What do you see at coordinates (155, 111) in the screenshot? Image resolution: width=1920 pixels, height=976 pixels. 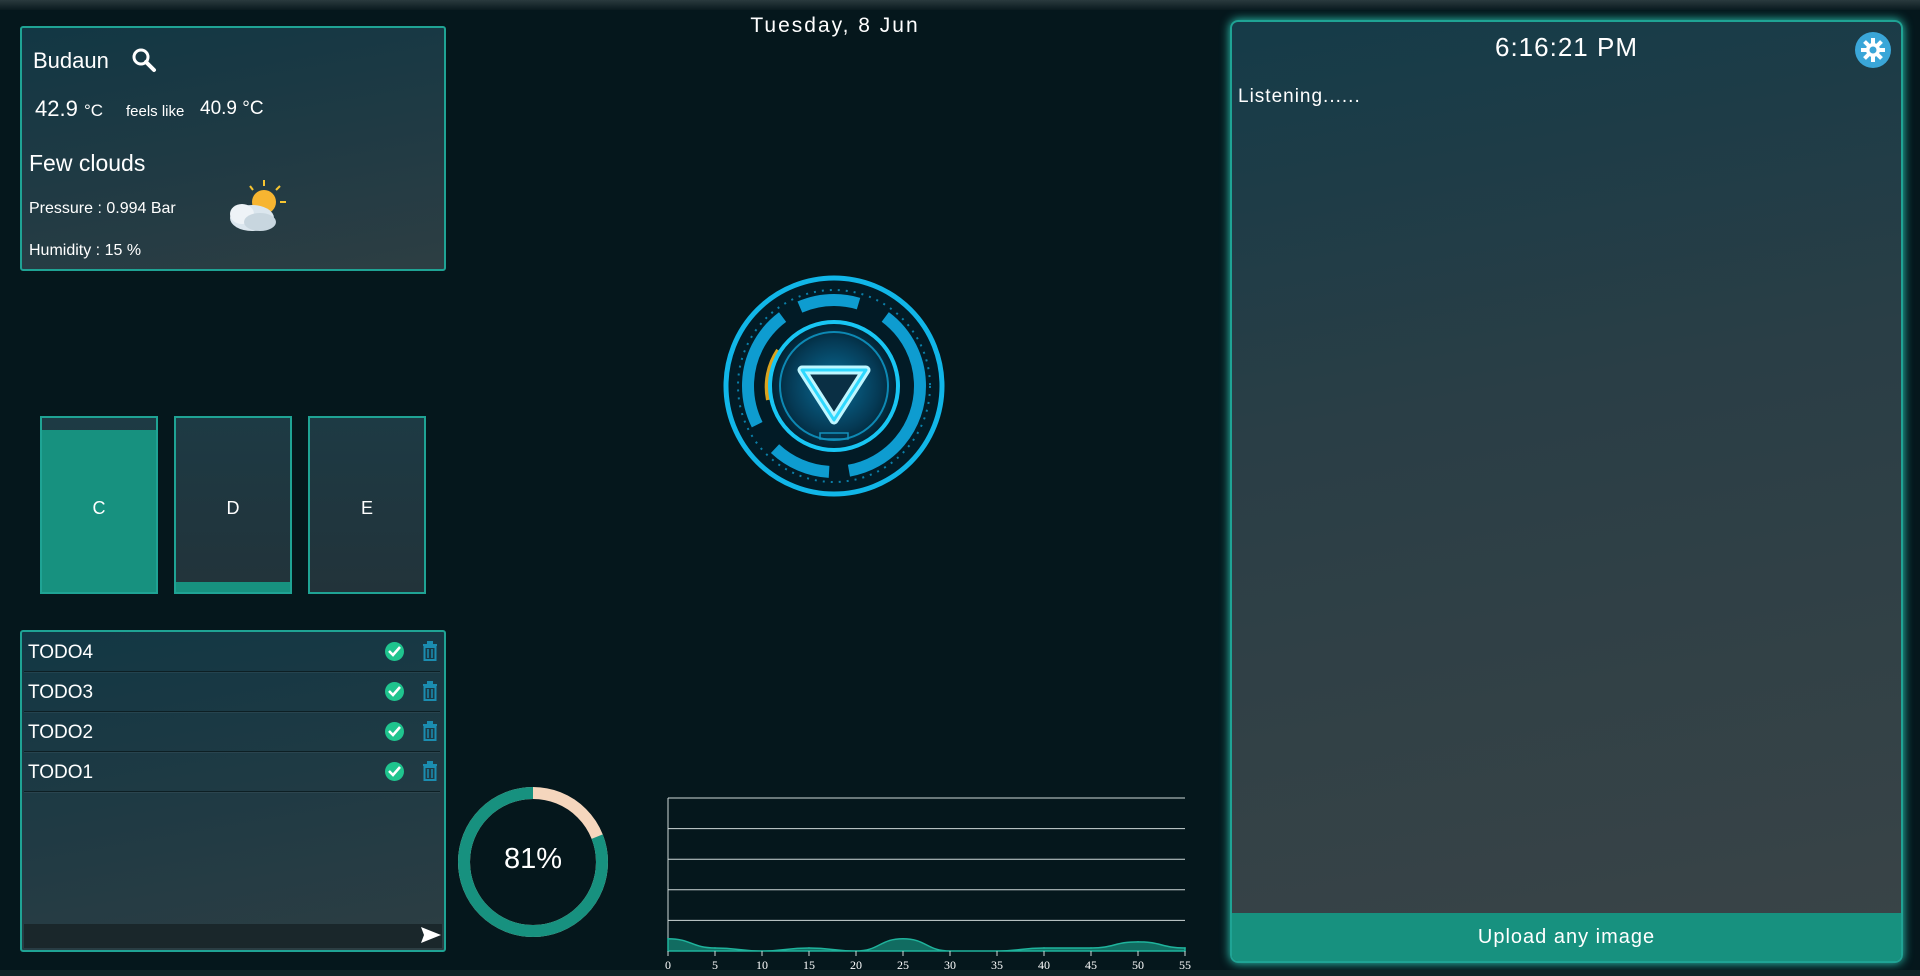 I see `feels-like-label: feels like` at bounding box center [155, 111].